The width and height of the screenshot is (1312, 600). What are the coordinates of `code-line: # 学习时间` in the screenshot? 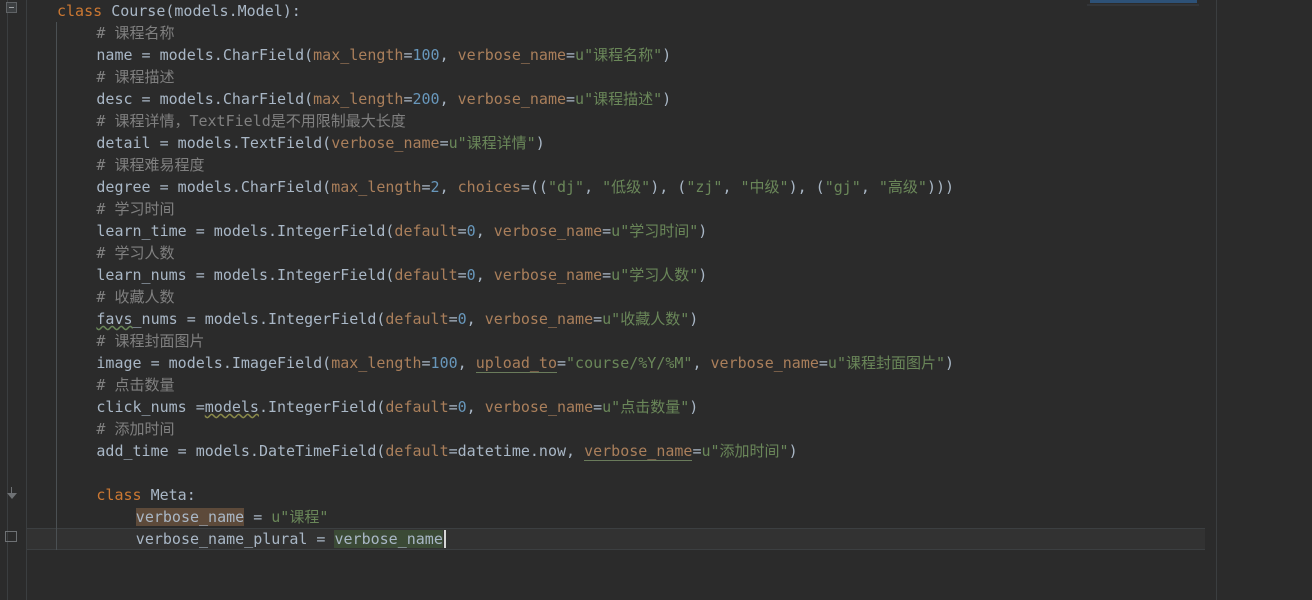 It's located at (135, 209).